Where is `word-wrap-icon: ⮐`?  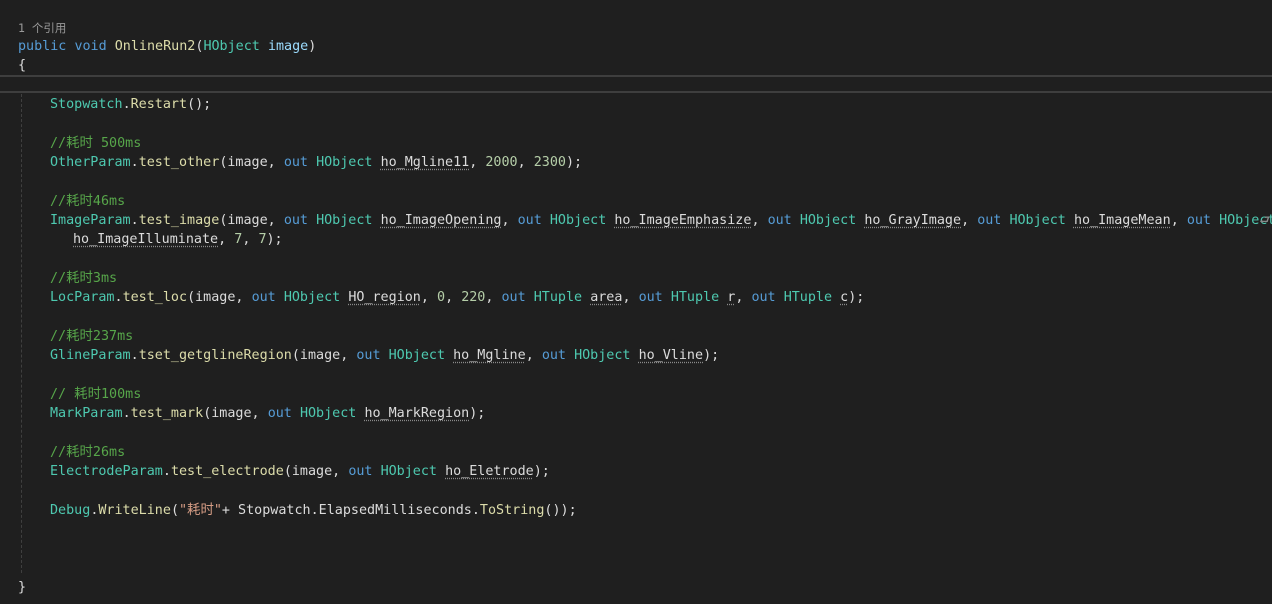
word-wrap-icon: ⮐ is located at coordinates (1264, 220).